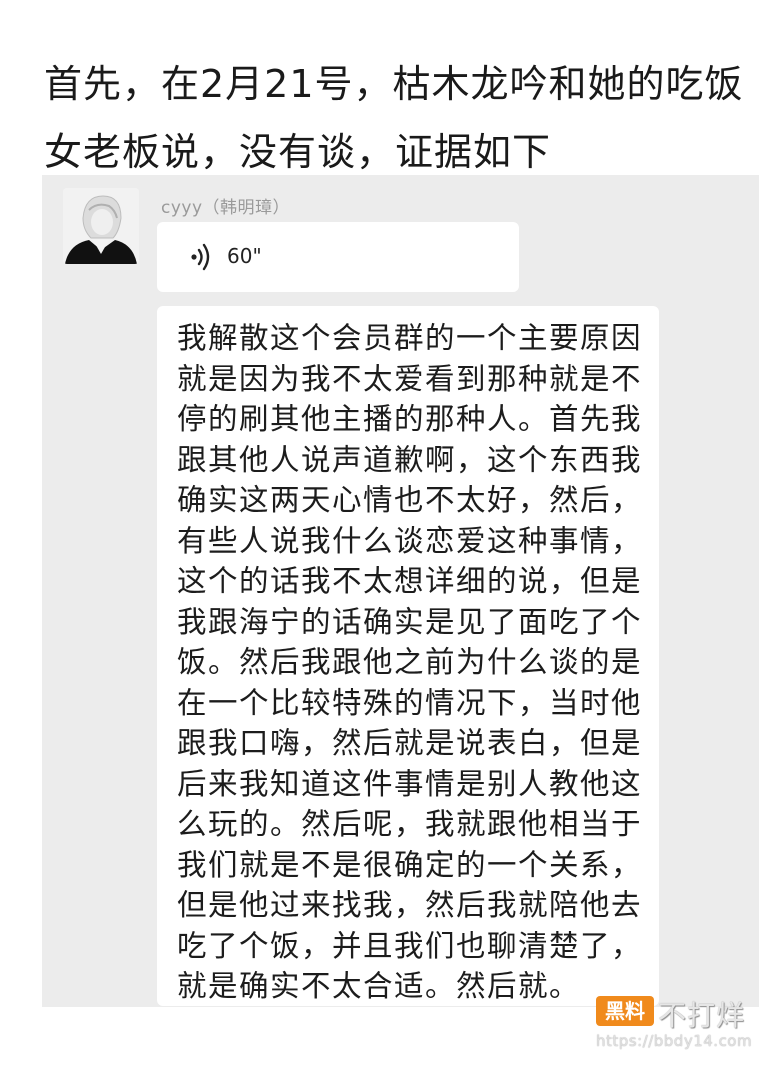 The image size is (780, 1075). I want to click on watermark-url: https://bbdy14.com, so click(674, 1041).